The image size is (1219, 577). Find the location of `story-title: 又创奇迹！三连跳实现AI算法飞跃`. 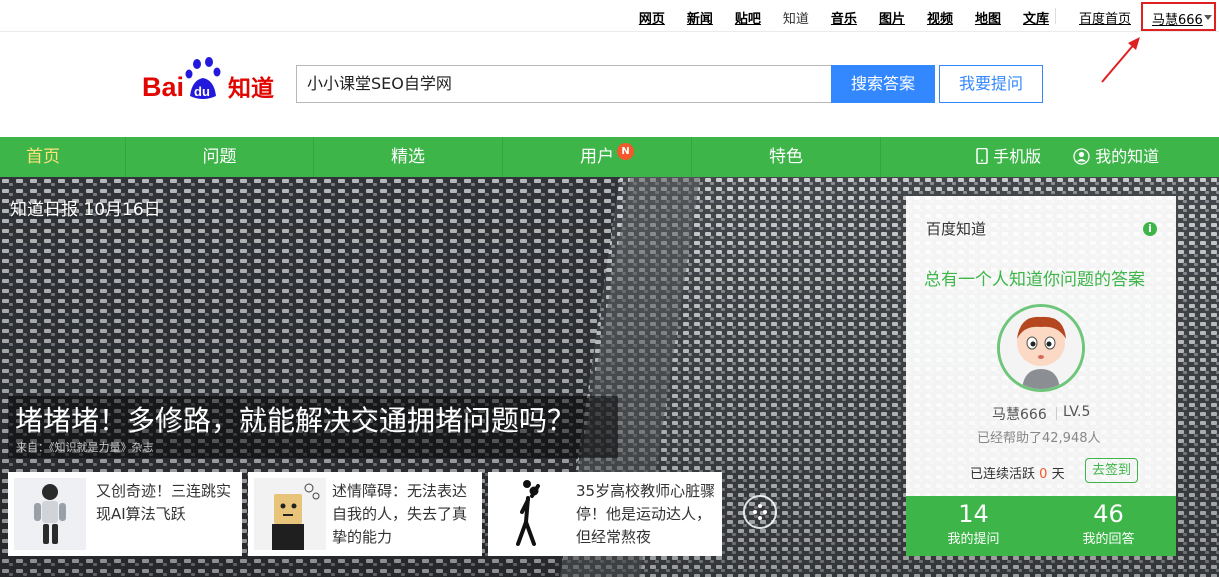

story-title: 又创奇迹！三连跳实现AI算法飞跃 is located at coordinates (164, 502).